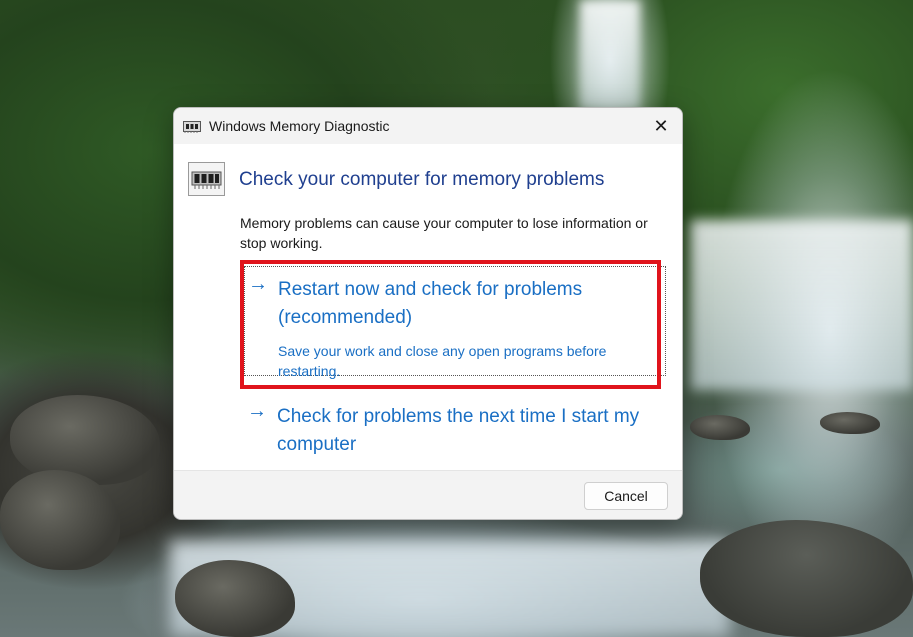 This screenshot has width=913, height=637. What do you see at coordinates (801, 305) in the screenshot?
I see `waterfall-right` at bounding box center [801, 305].